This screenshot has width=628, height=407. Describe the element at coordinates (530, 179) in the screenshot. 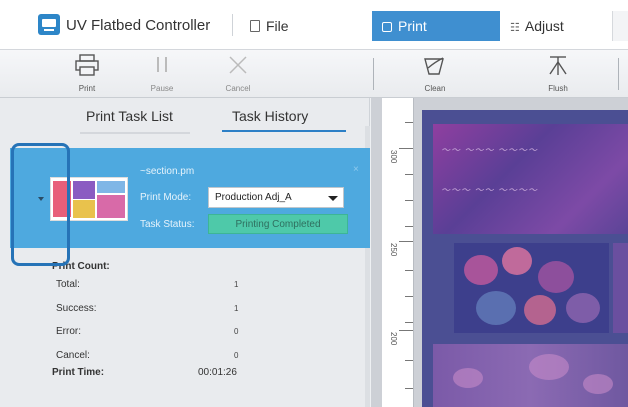

I see `preview-image-banner` at that location.